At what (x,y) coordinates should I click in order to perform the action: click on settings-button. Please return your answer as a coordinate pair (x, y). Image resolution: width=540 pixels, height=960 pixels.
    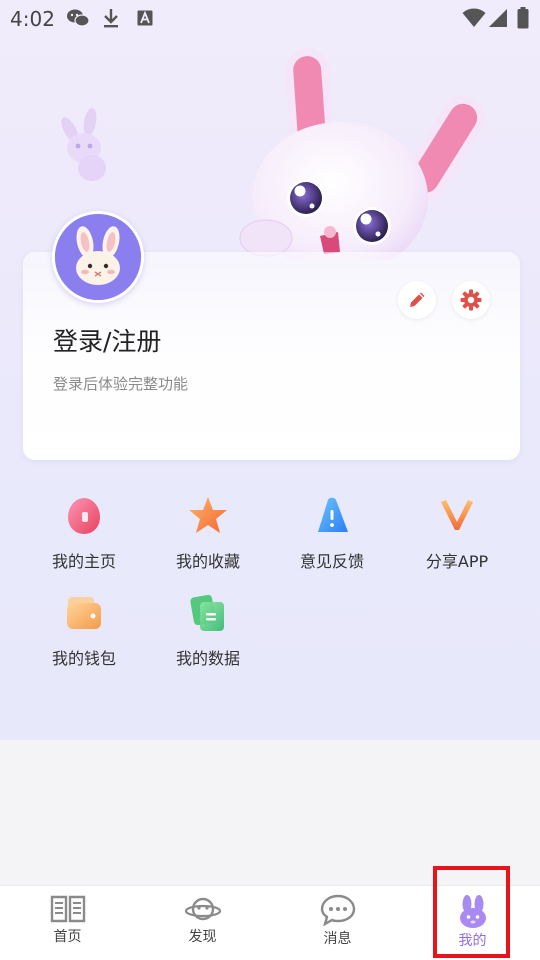
    Looking at the image, I should click on (471, 300).